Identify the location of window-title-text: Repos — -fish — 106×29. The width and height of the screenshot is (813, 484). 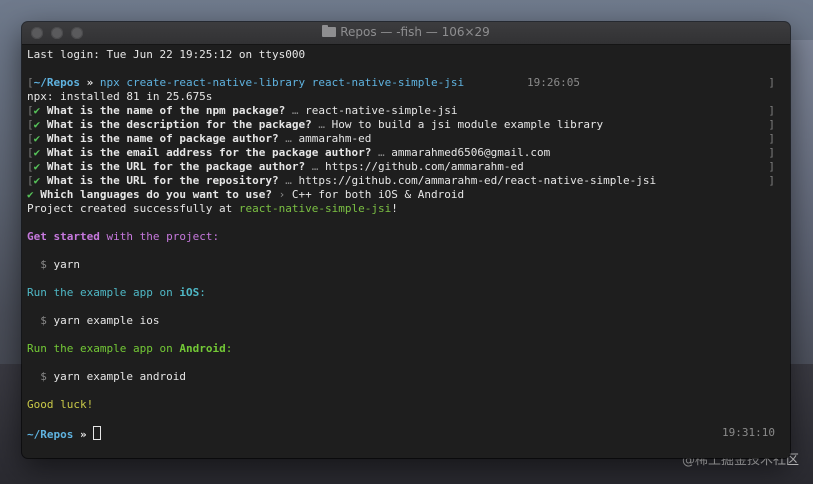
(415, 32).